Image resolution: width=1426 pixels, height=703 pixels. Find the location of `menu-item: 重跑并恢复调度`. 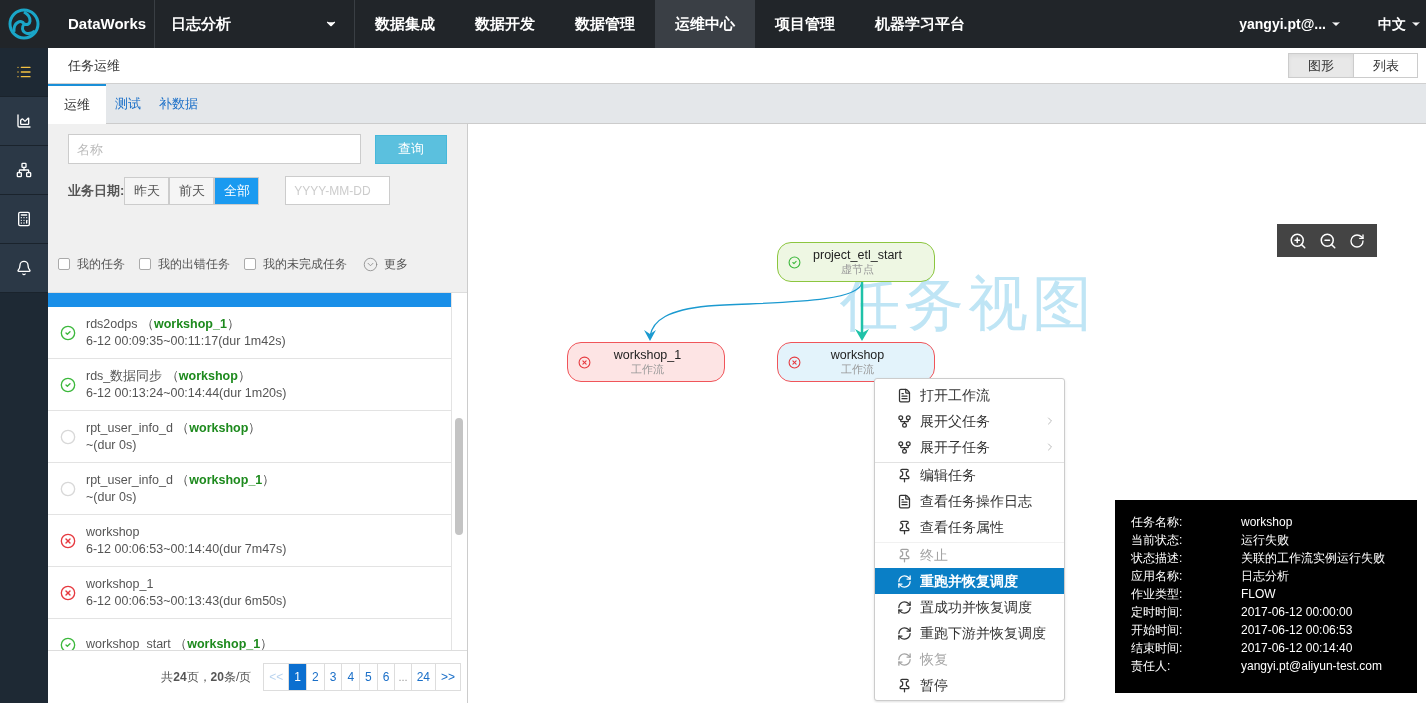

menu-item: 重跑并恢复调度 is located at coordinates (969, 581).